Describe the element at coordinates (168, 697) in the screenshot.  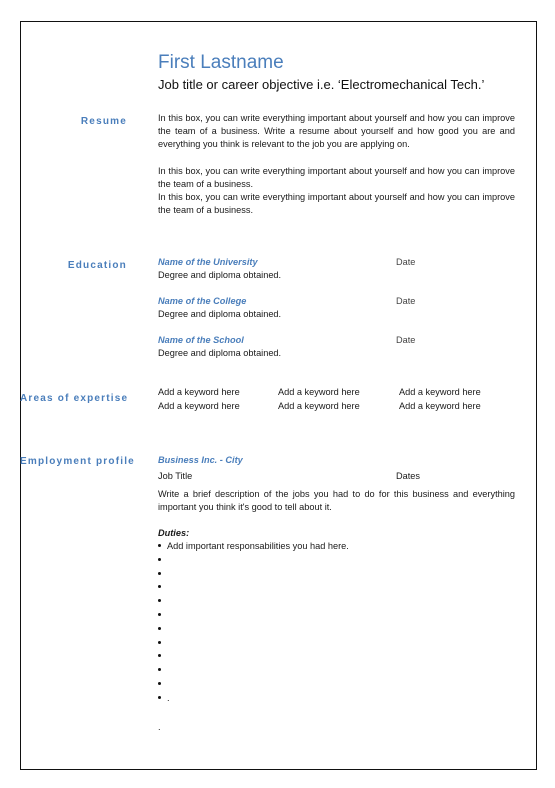
I see `duty-text: .` at that location.